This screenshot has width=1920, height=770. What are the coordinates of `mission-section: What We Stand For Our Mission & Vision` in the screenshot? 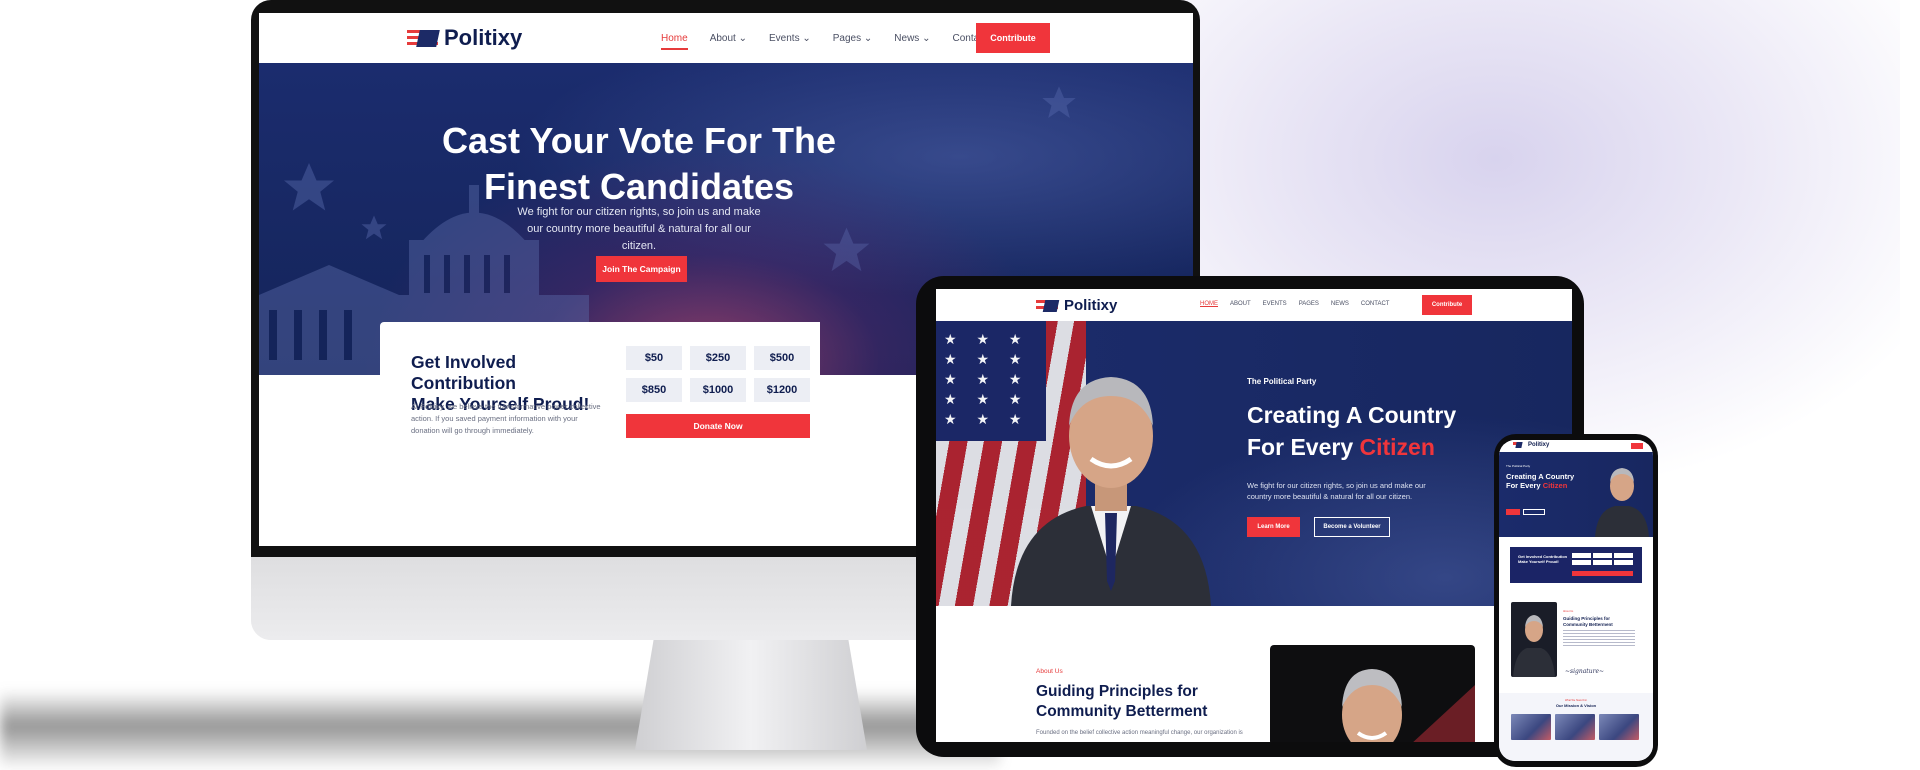 It's located at (1576, 727).